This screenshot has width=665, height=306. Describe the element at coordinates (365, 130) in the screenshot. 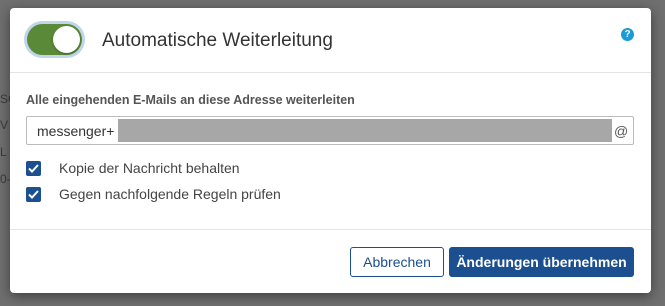

I see `redacted-region` at that location.